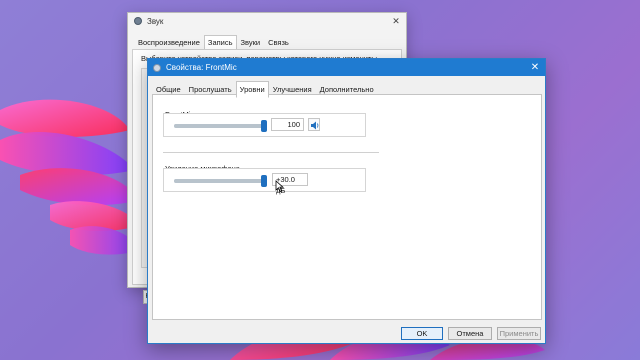 The height and width of the screenshot is (360, 640). Describe the element at coordinates (271, 152) in the screenshot. I see `section-divider` at that location.